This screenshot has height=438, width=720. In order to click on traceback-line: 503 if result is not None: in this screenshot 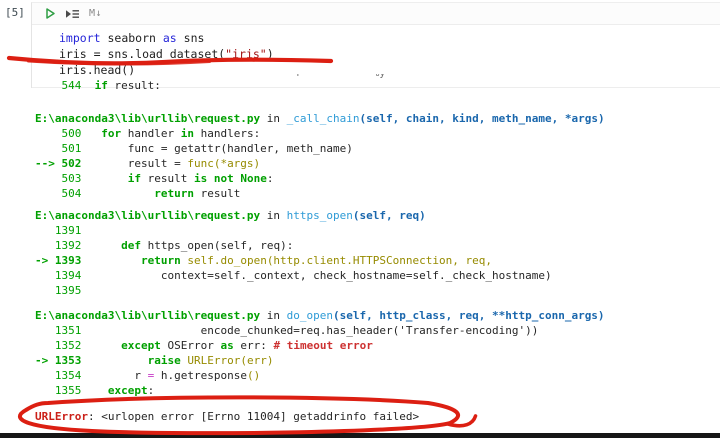, I will do `click(167, 178)`.